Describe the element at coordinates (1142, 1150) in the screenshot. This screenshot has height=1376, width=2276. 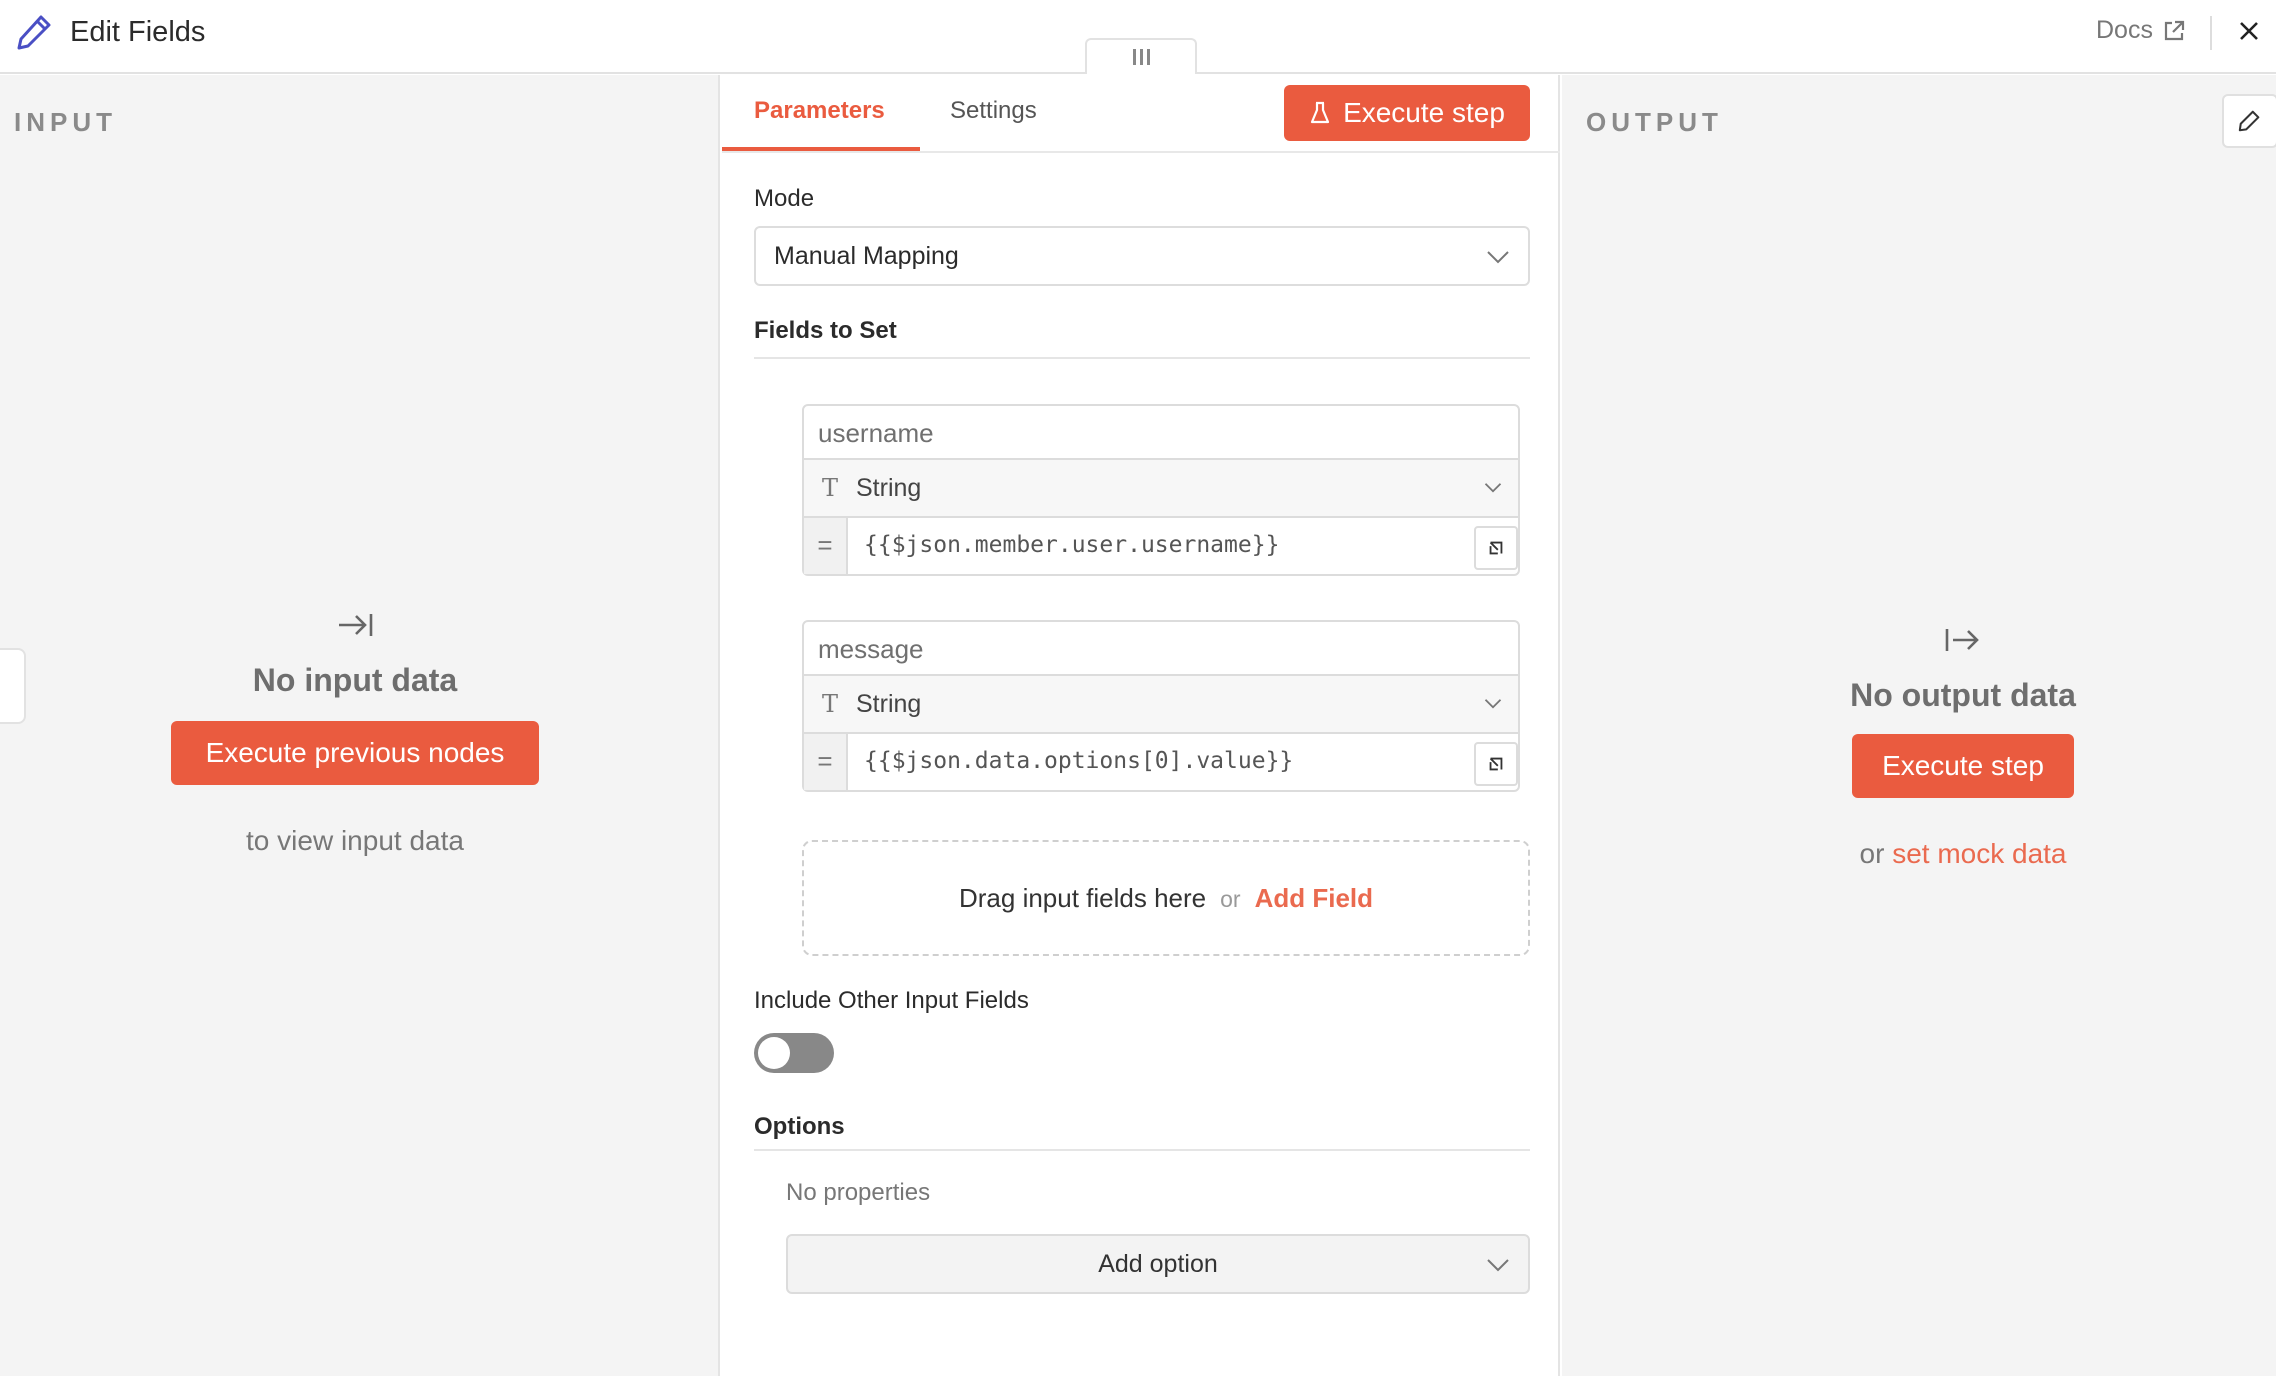
I see `options-divider` at that location.